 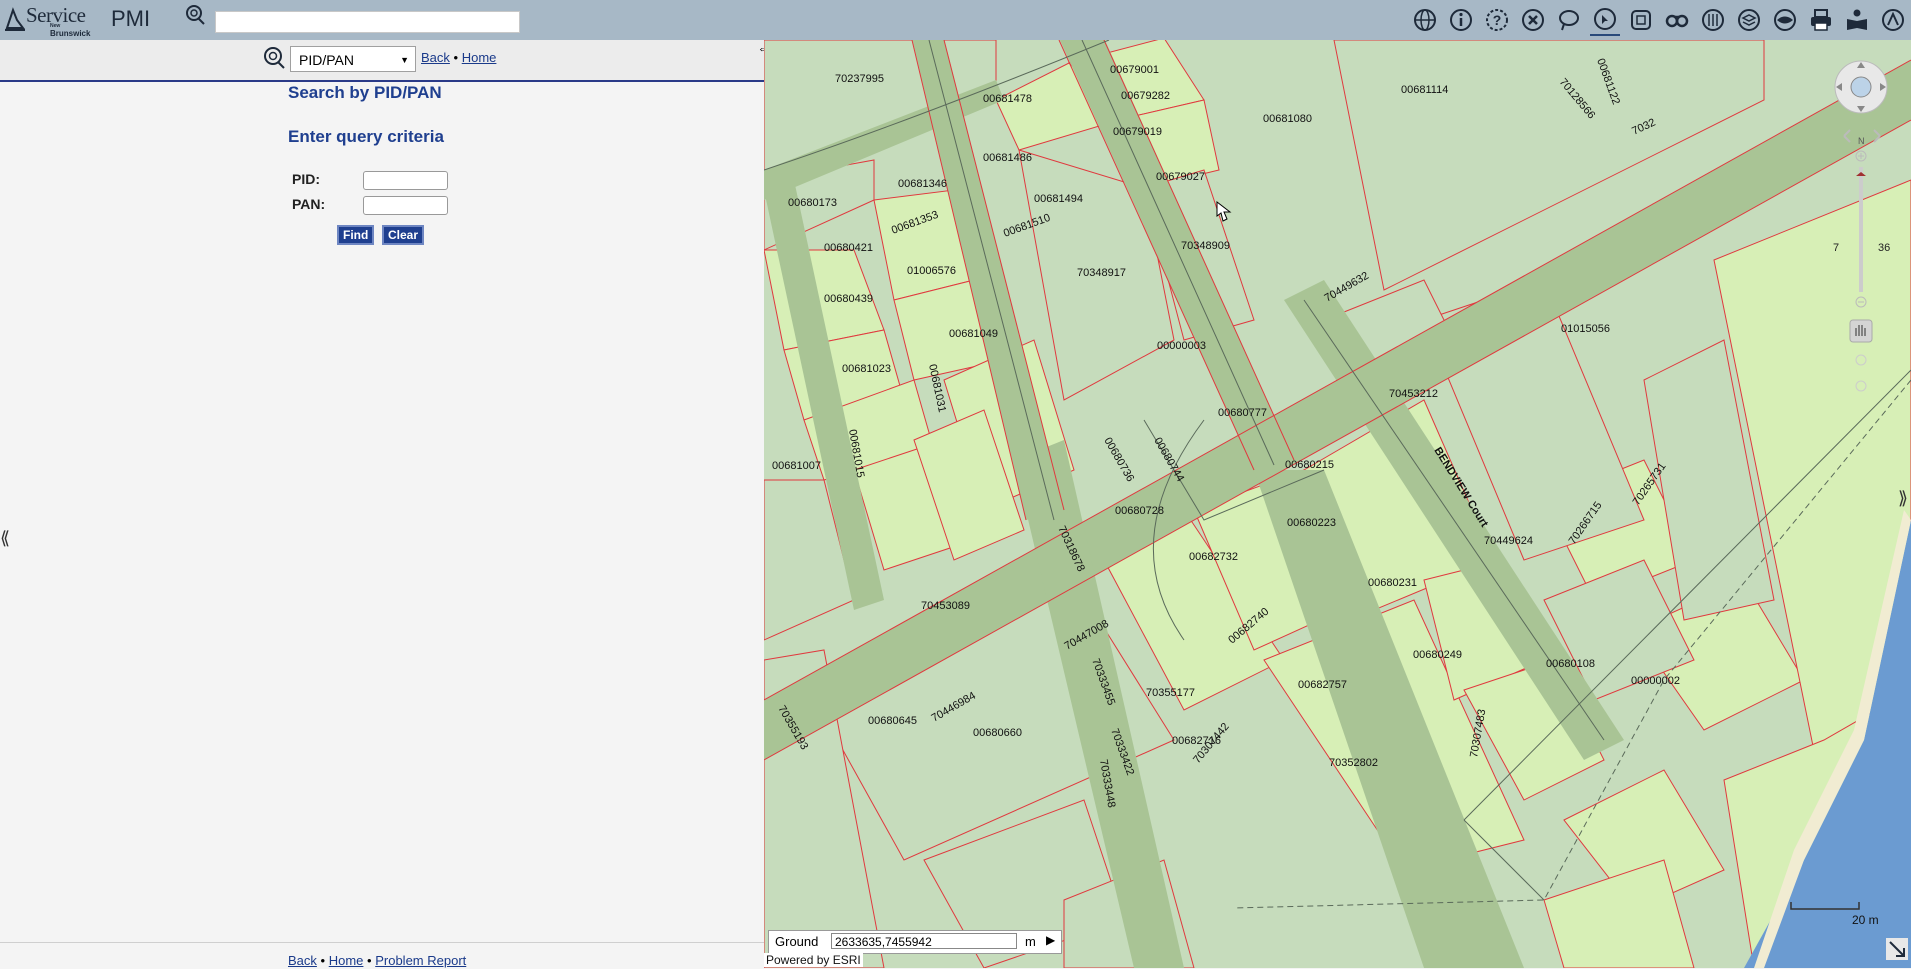 I want to click on parcel-label: 00681494, so click(x=1058, y=199).